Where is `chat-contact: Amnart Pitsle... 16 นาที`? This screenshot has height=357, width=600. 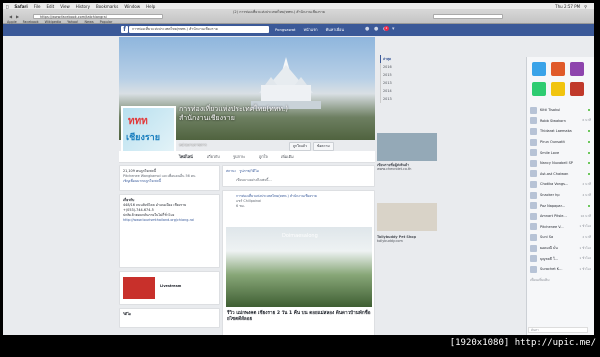 chat-contact: Amnart Pitsle... 16 นาที is located at coordinates (560, 216).